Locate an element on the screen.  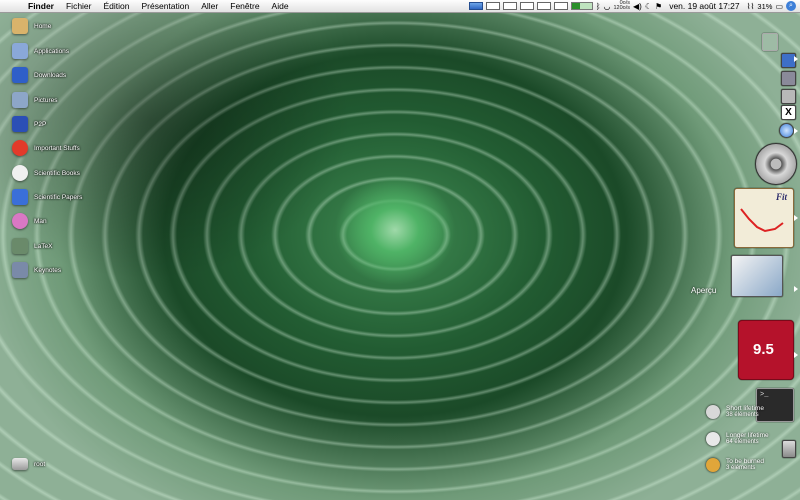
desktop-icon-important-stuffs: Important Stuffs is located at coordinates (46, 148).